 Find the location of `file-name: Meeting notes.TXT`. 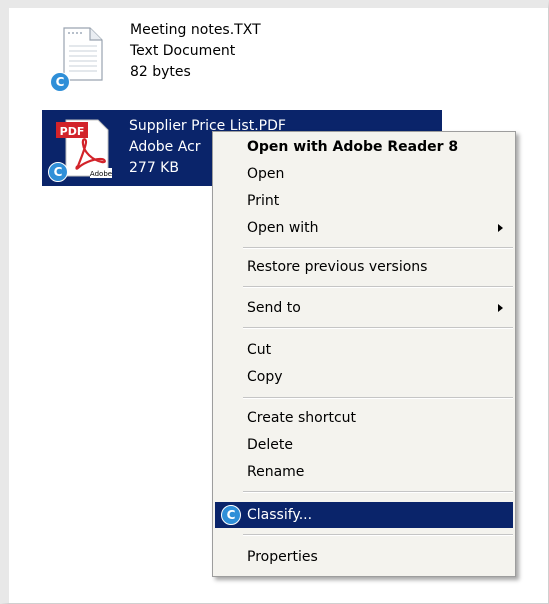

file-name: Meeting notes.TXT is located at coordinates (195, 30).